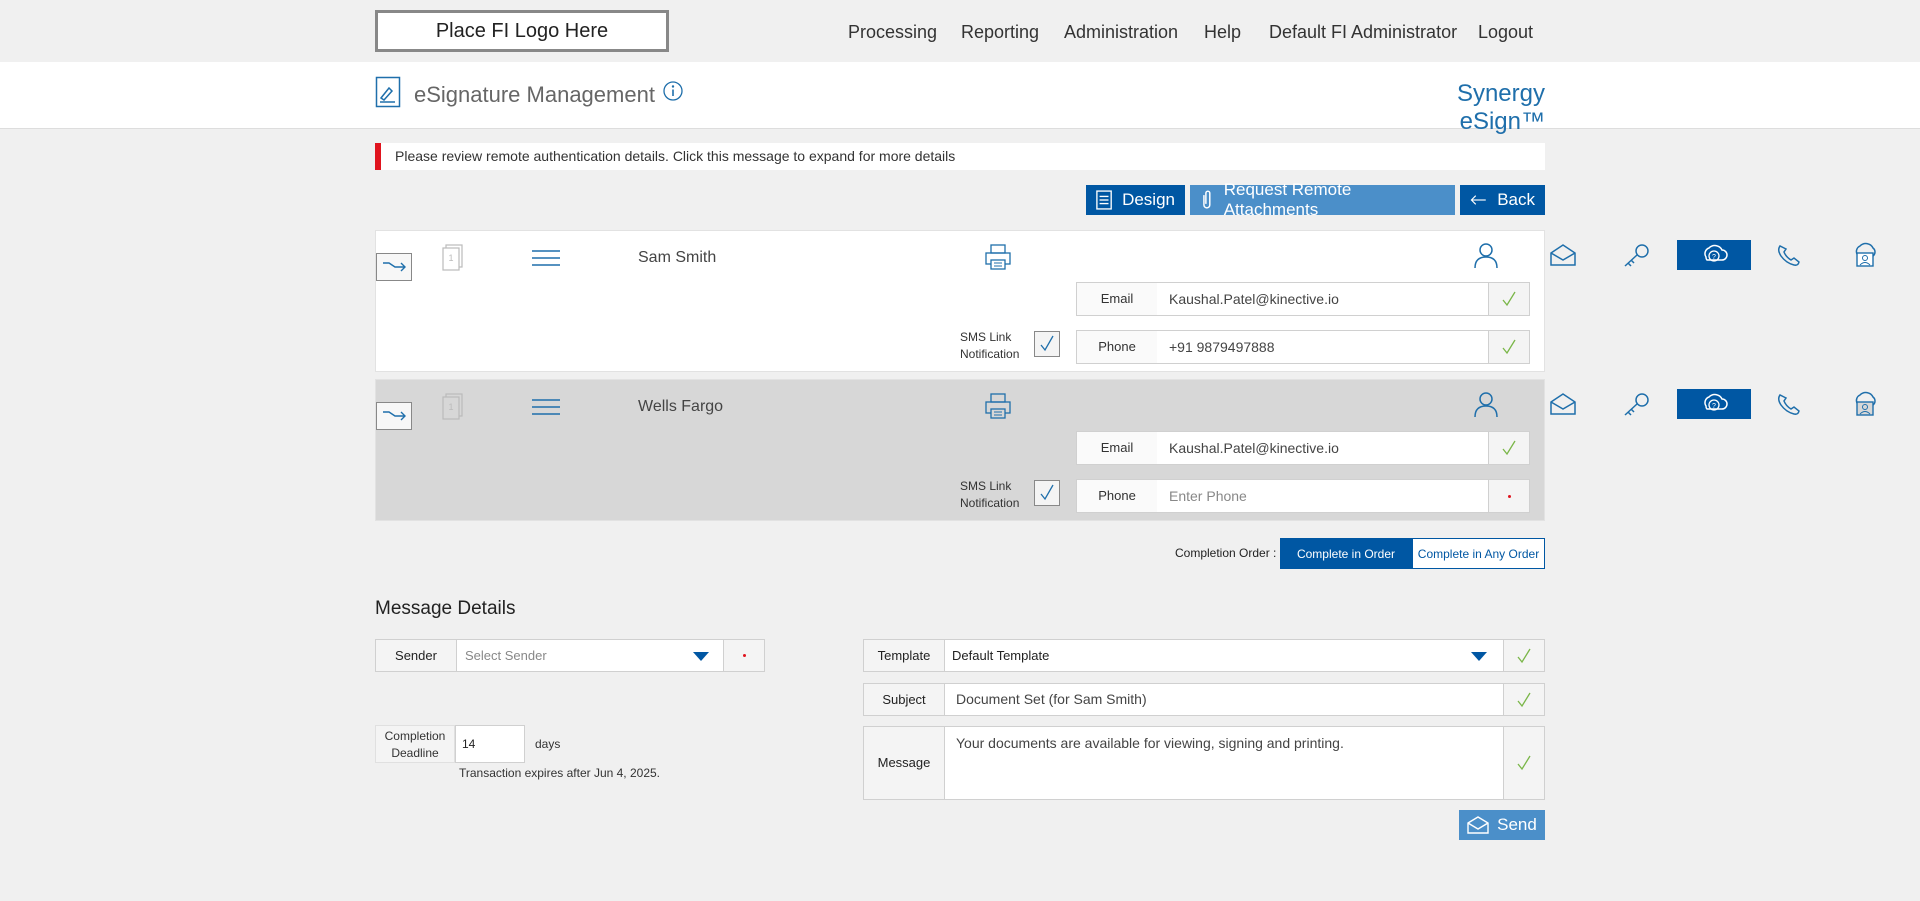 The image size is (1920, 901). What do you see at coordinates (416, 655) in the screenshot?
I see `sender-label: Sender` at bounding box center [416, 655].